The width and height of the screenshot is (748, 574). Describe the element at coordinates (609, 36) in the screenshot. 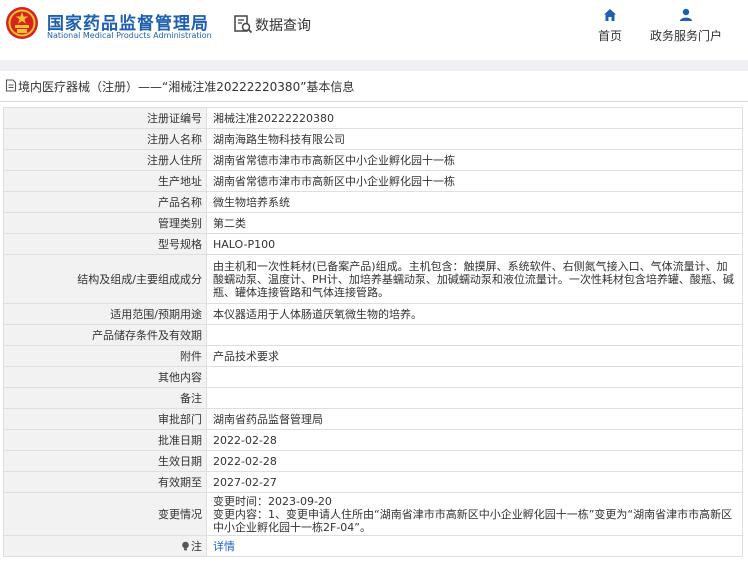

I see `nav-home-label: 首页` at that location.